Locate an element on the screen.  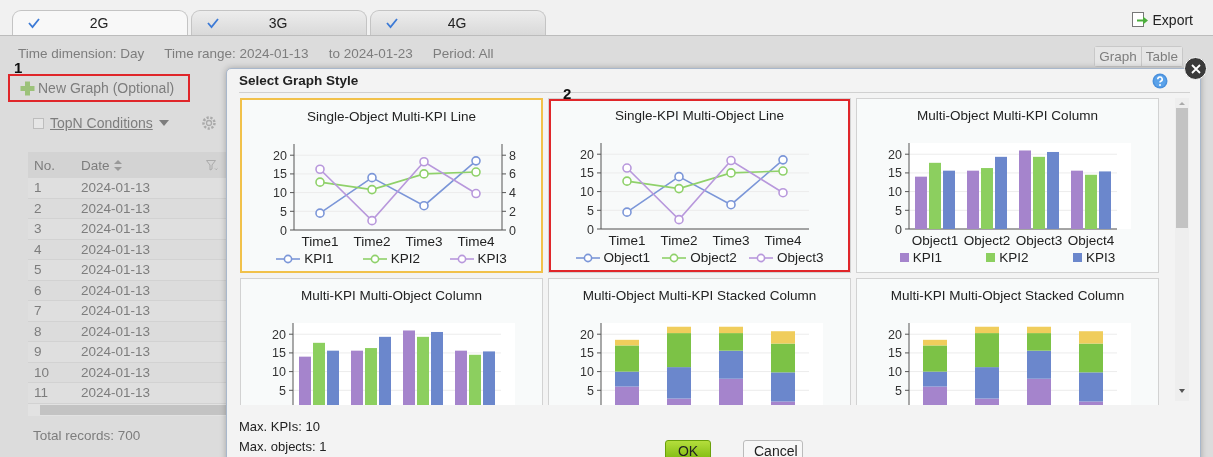
table-cell-text: 4 is located at coordinates (38, 249).